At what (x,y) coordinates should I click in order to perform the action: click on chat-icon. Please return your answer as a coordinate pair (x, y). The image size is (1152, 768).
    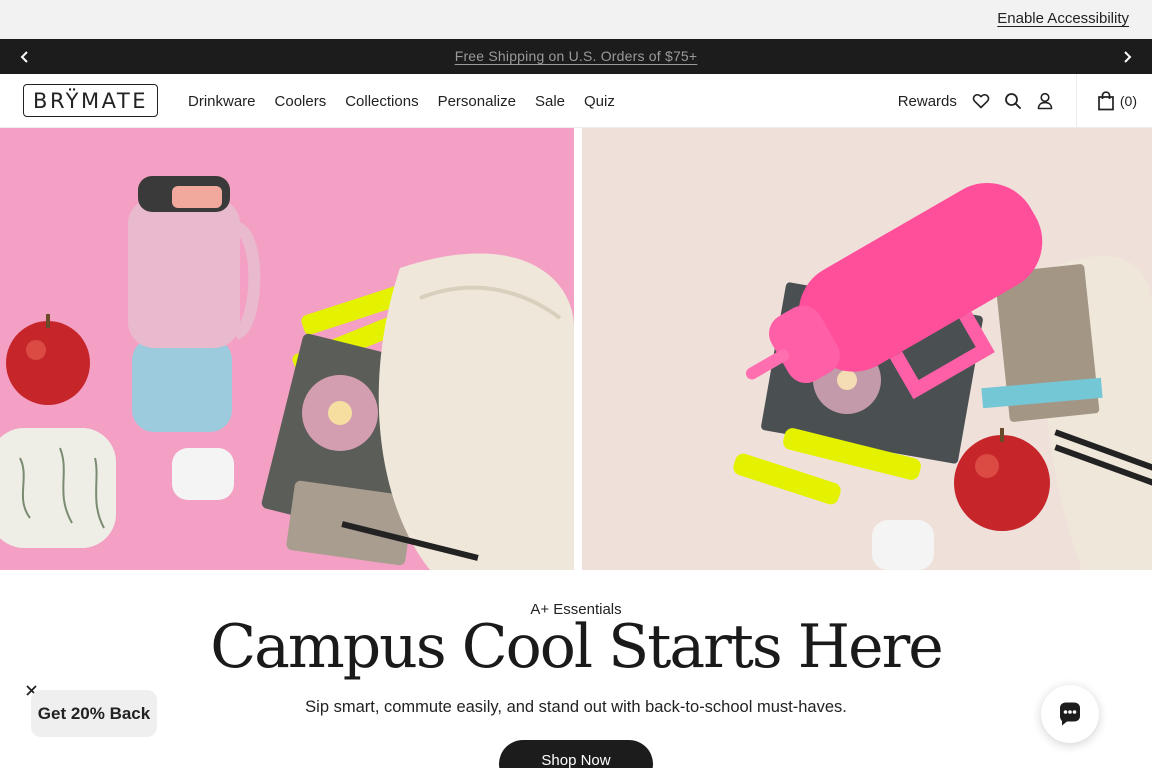
    Looking at the image, I should click on (1070, 714).